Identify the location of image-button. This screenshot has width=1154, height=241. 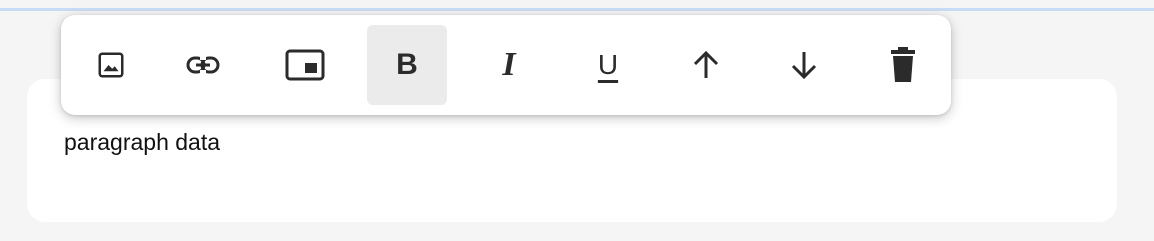
(111, 65).